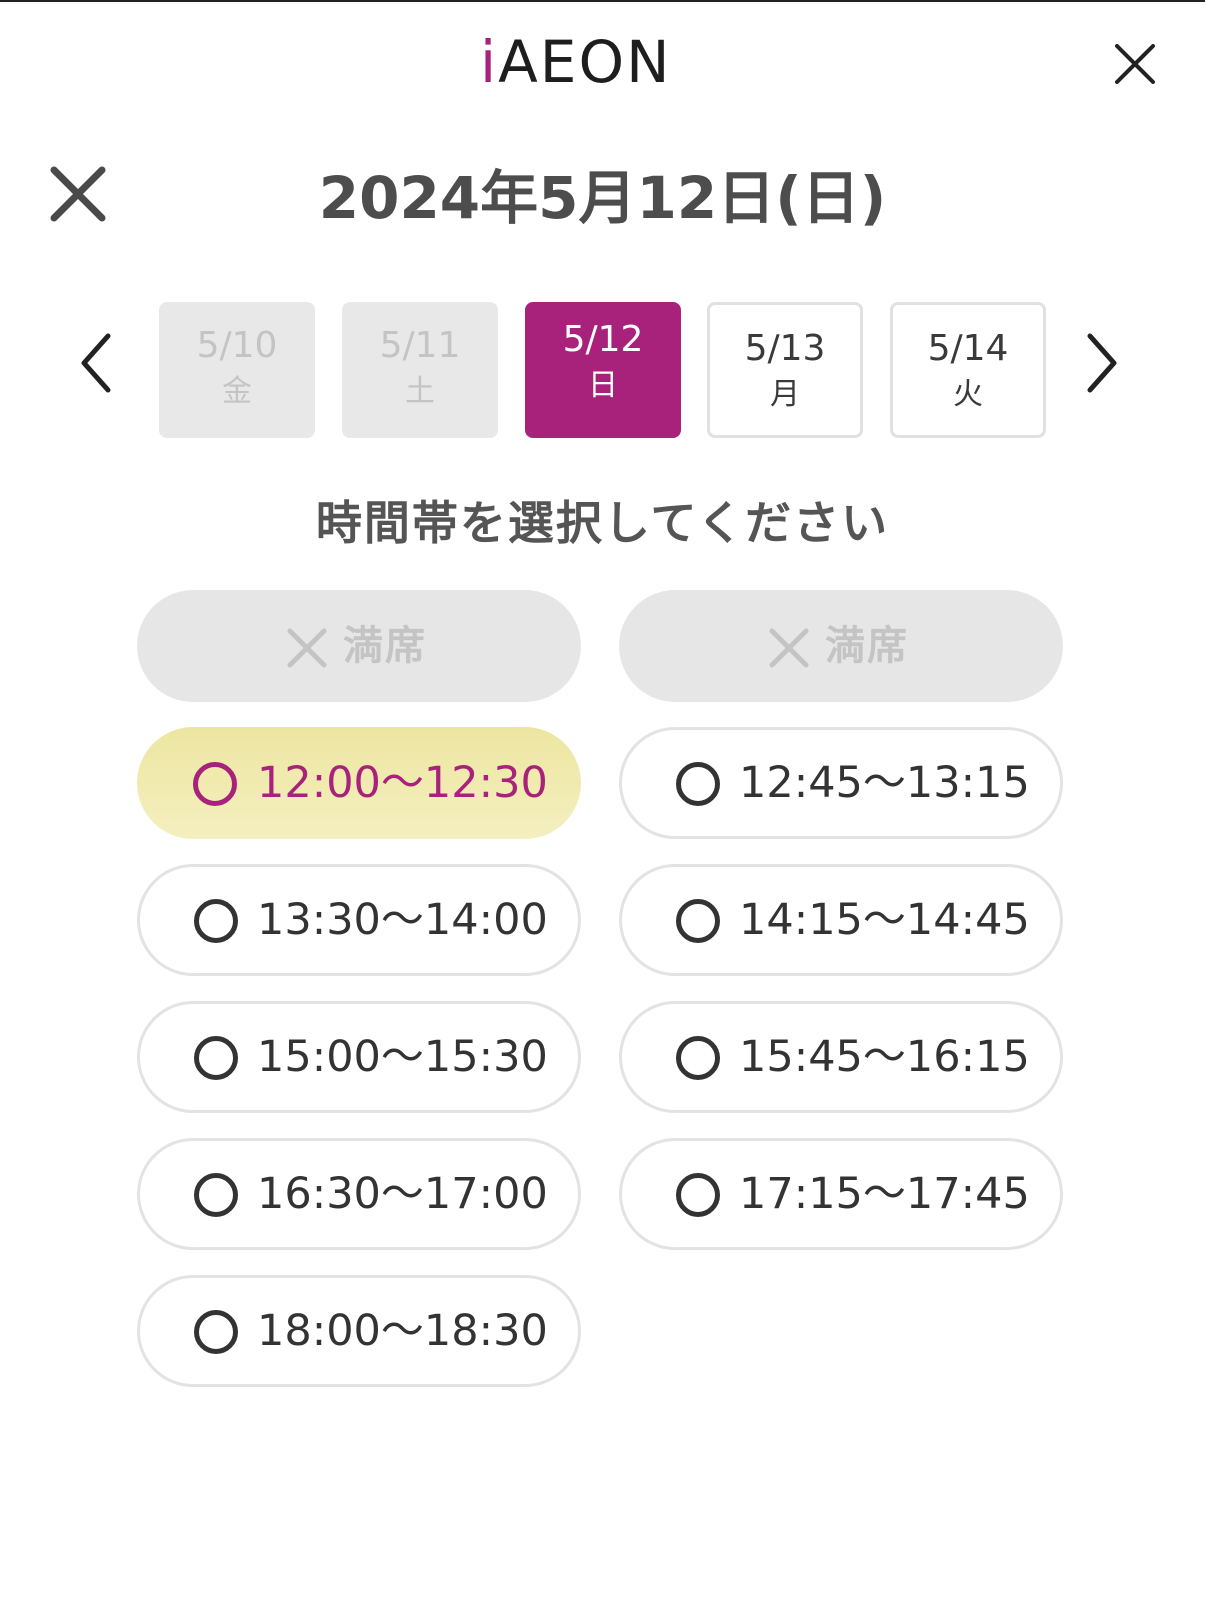 This screenshot has height=1600, width=1205. I want to click on time-label: 13:30〜14:00, so click(402, 920).